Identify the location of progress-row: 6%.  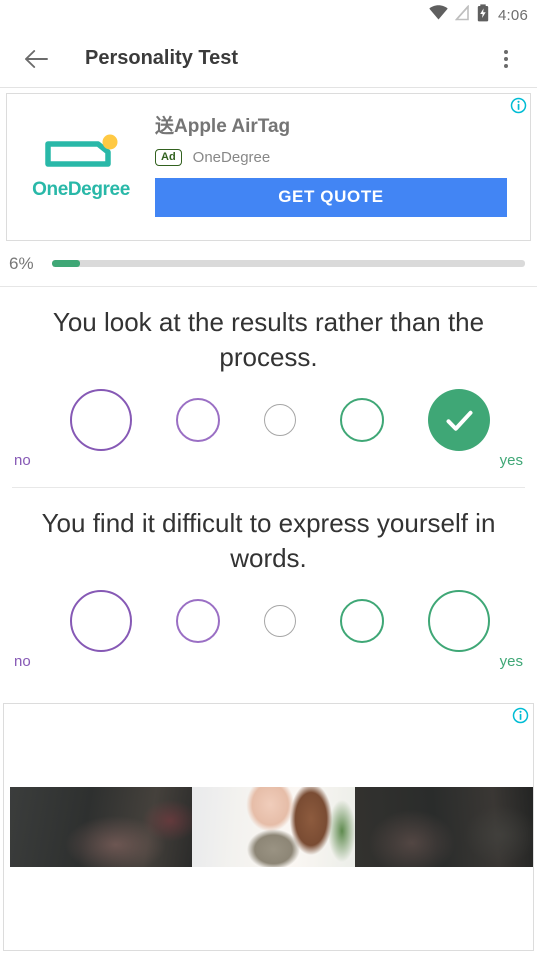
(268, 264).